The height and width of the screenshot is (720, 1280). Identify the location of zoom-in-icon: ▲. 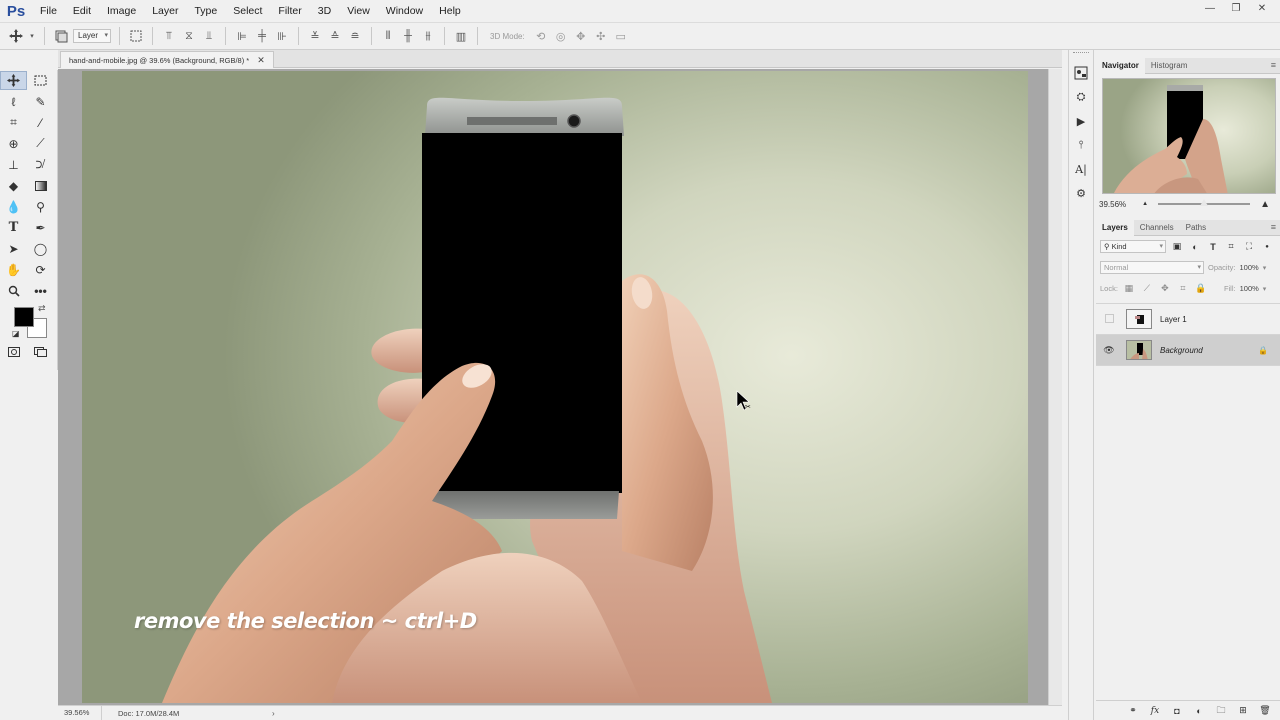
(1265, 204).